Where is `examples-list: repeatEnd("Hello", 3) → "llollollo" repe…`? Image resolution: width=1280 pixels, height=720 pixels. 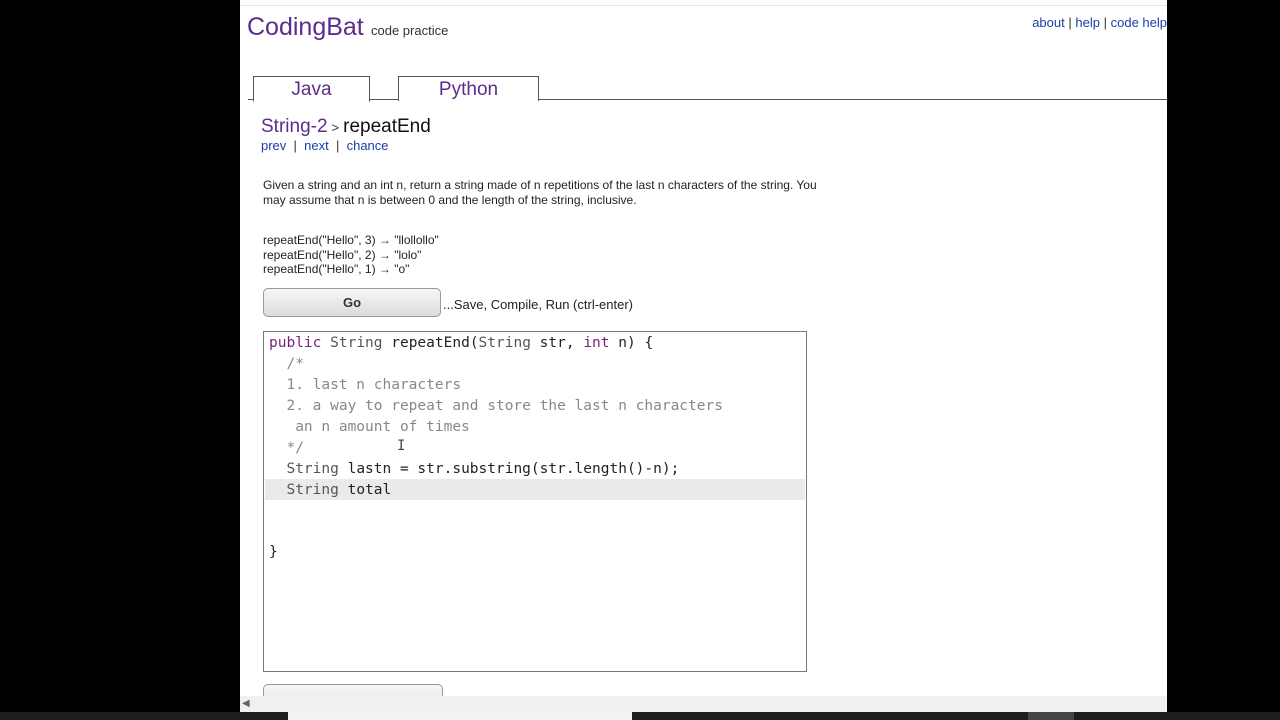 examples-list: repeatEnd("Hello", 3) → "llollollo" repe… is located at coordinates (351, 255).